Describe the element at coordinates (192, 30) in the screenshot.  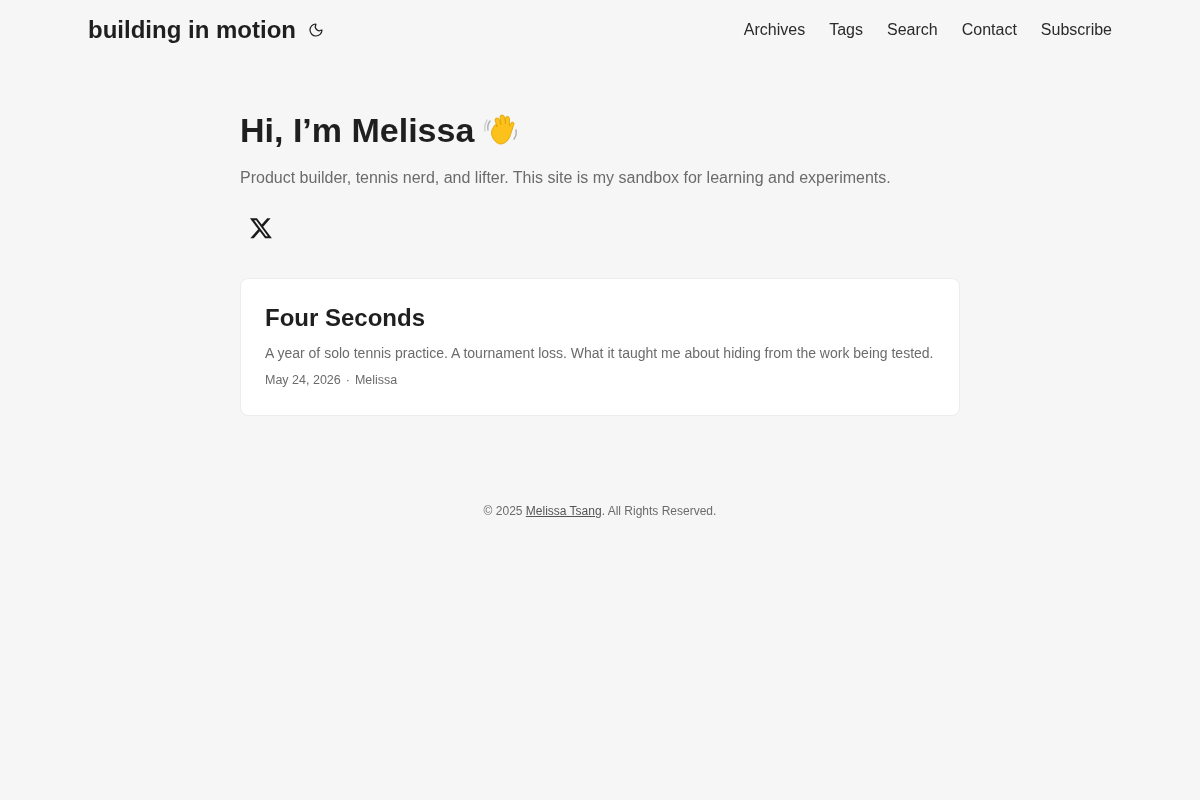
I see `site-title: building in motion` at that location.